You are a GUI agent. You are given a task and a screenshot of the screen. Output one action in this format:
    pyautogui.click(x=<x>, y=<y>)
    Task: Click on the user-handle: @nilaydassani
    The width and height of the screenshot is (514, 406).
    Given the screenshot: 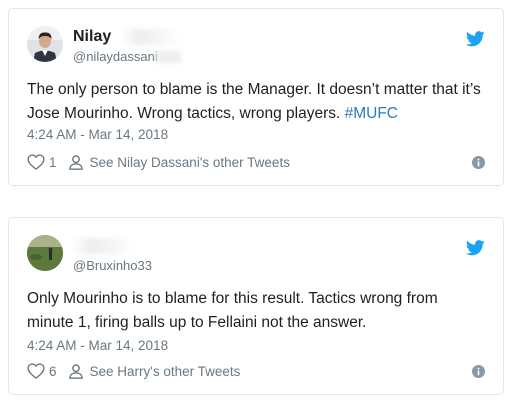 What is the action you would take?
    pyautogui.click(x=115, y=56)
    